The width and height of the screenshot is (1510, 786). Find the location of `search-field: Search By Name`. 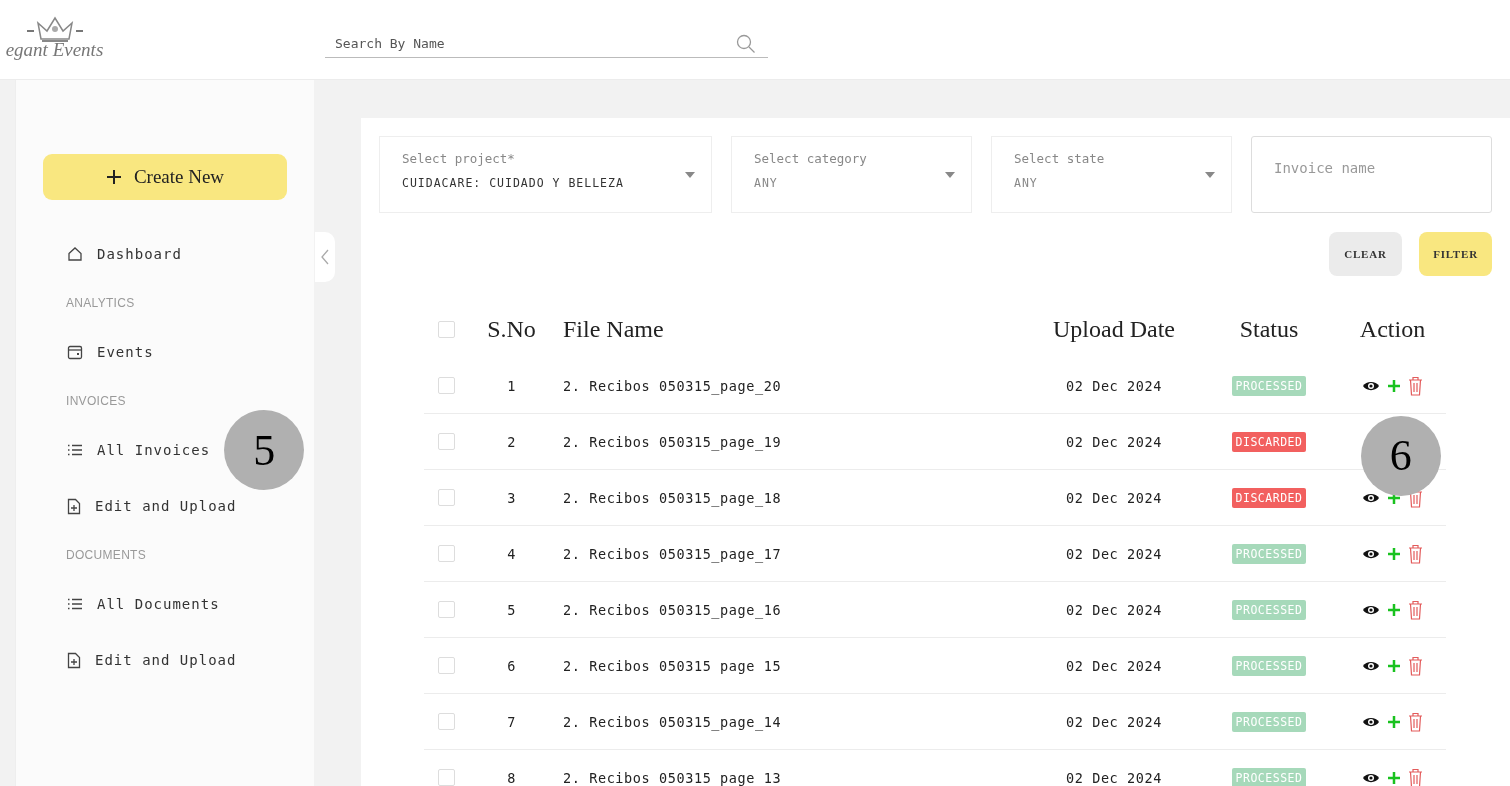

search-field: Search By Name is located at coordinates (546, 44).